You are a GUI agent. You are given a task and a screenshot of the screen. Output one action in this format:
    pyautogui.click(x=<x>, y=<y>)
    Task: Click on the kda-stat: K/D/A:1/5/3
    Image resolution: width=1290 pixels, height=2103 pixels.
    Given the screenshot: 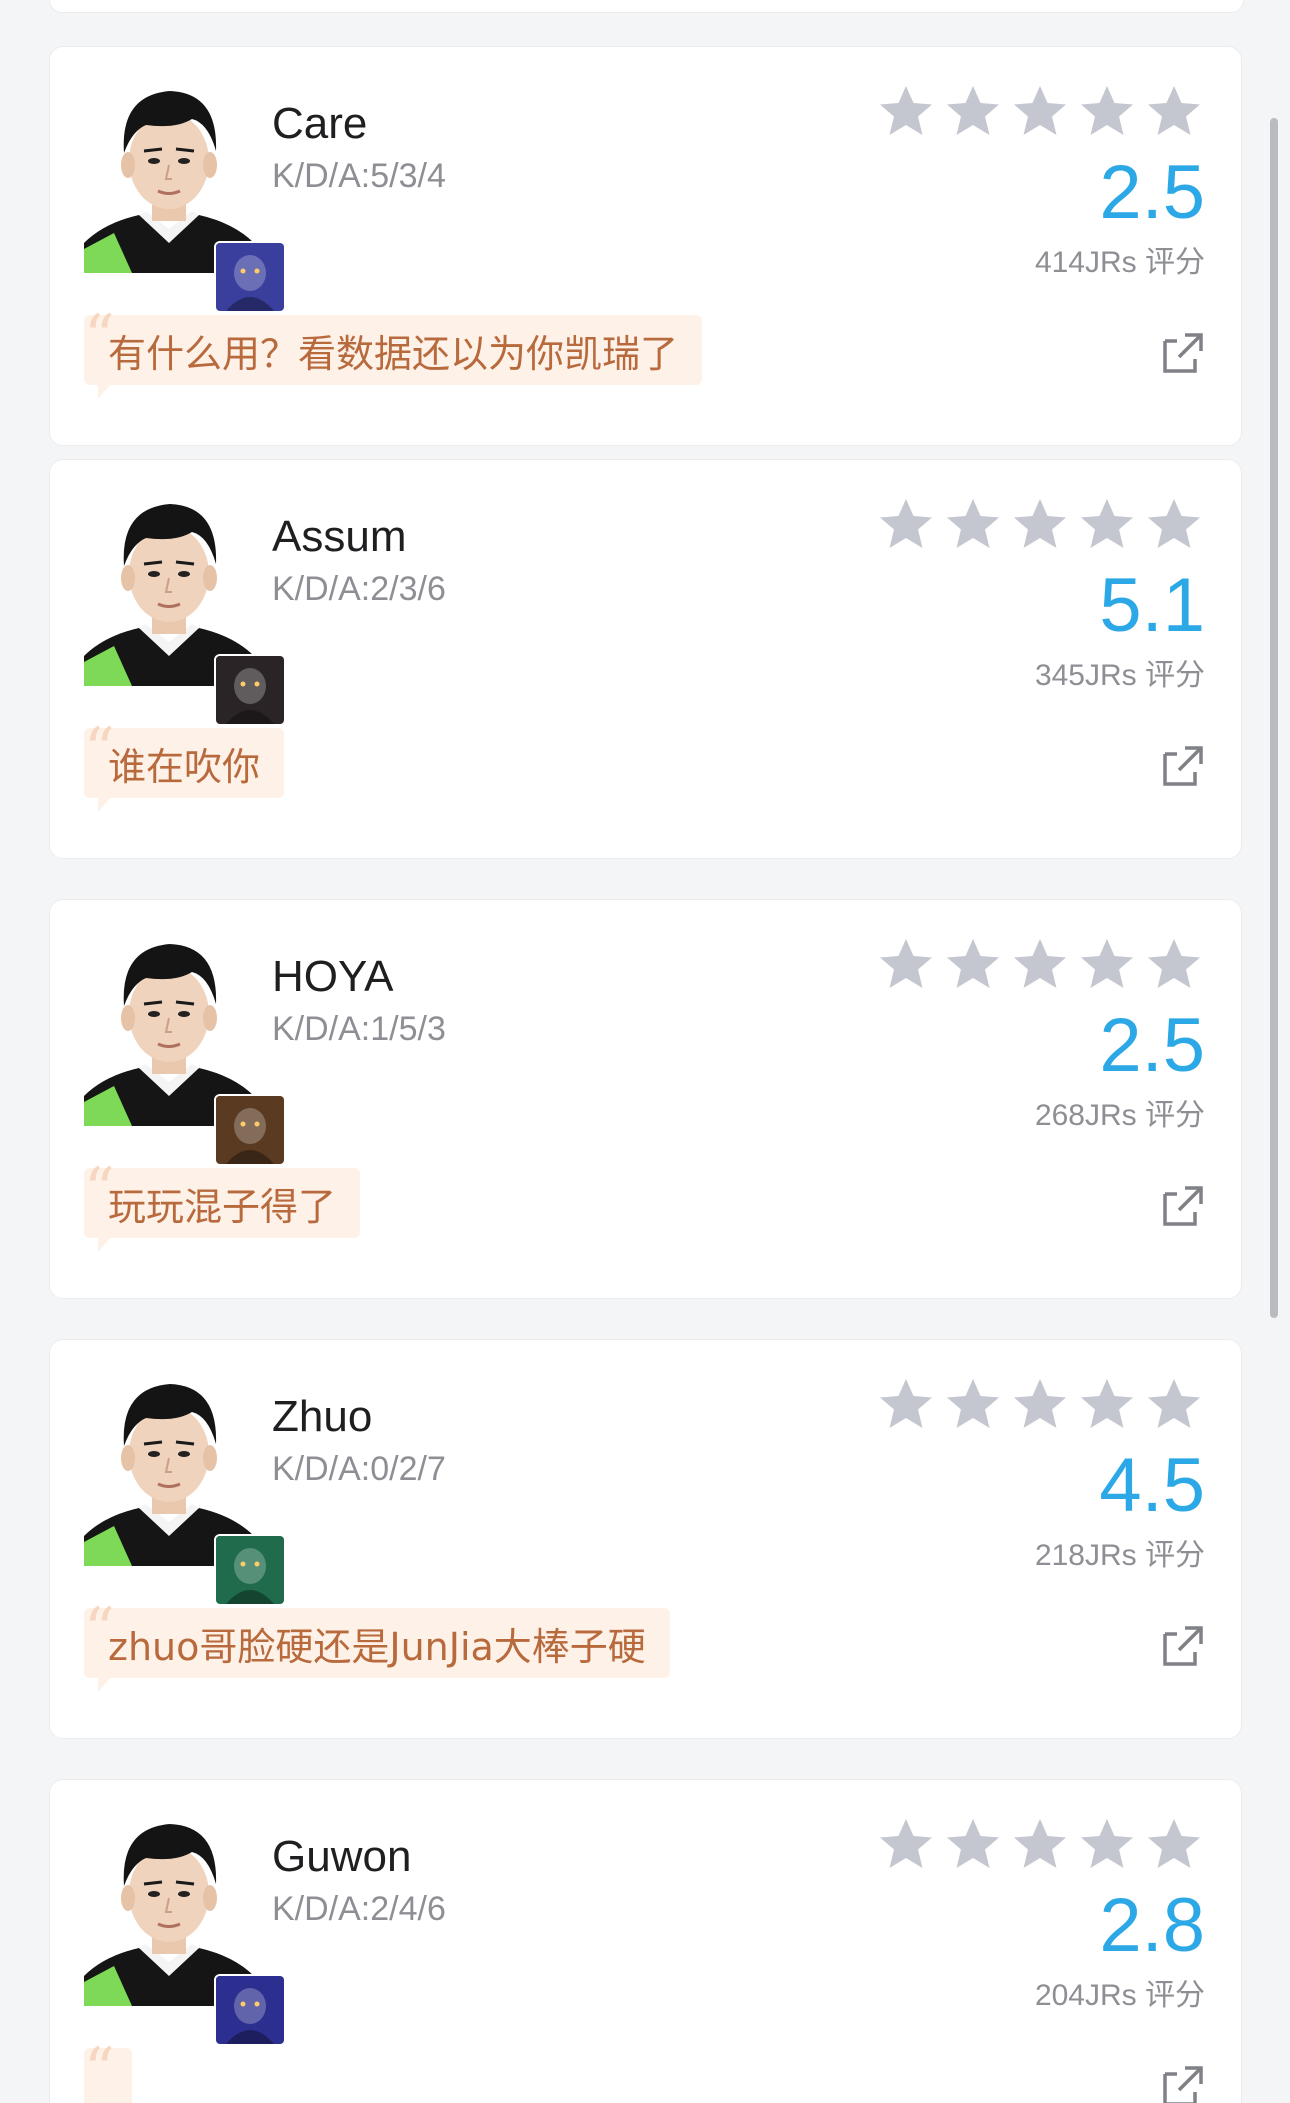 What is the action you would take?
    pyautogui.click(x=359, y=1029)
    